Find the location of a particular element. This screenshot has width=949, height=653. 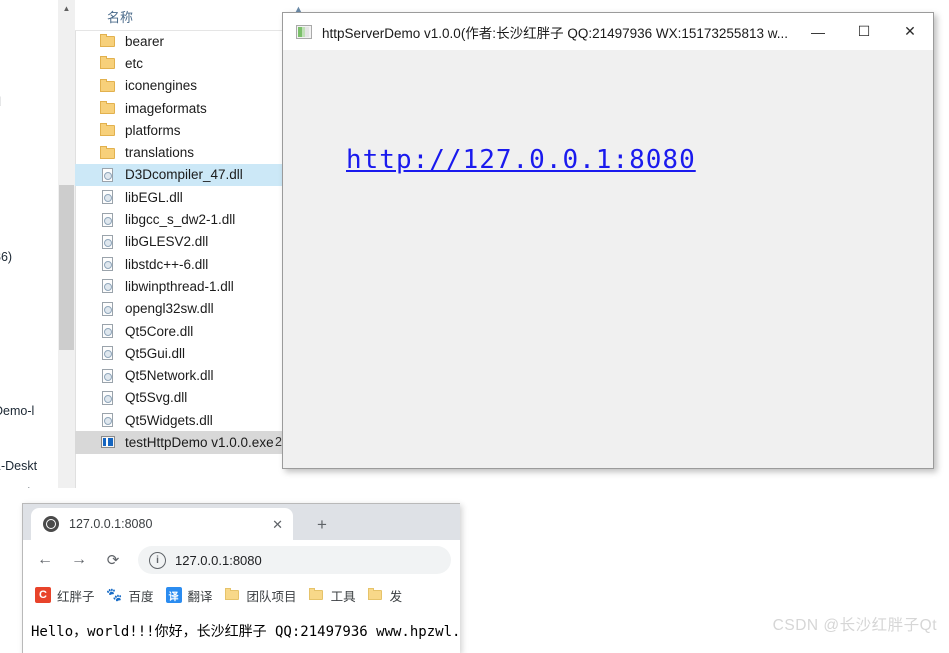

file-name: iconengines is located at coordinates (161, 86).